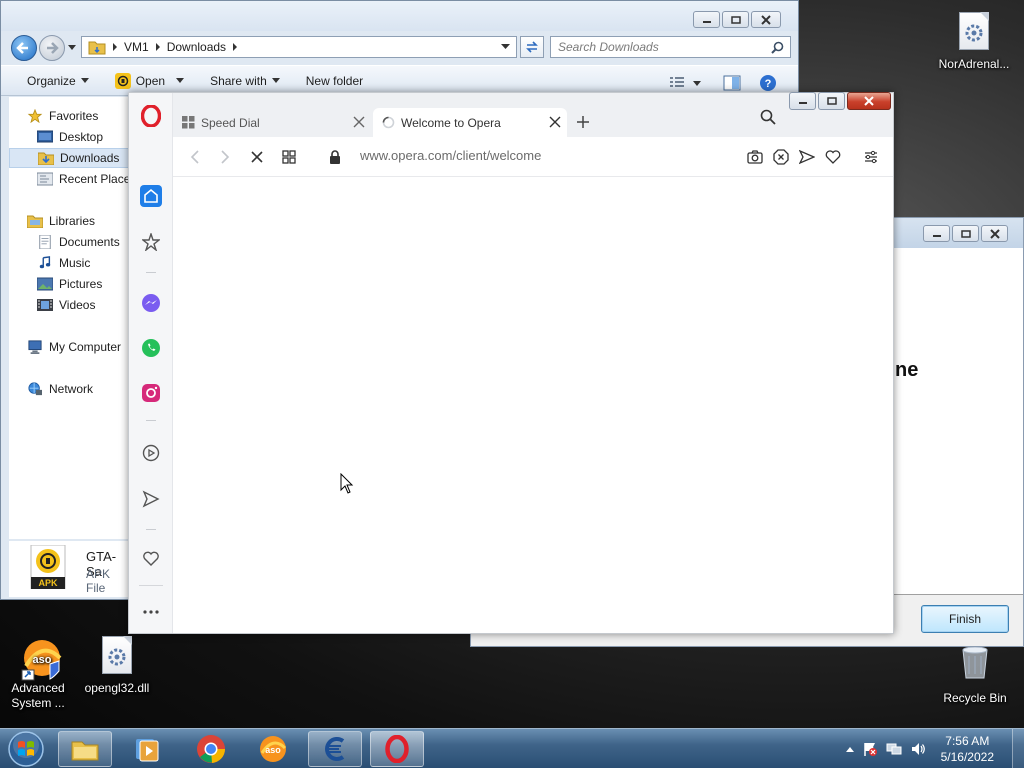 Image resolution: width=1024 pixels, height=768 pixels. I want to click on chrome-icon, so click(211, 749).